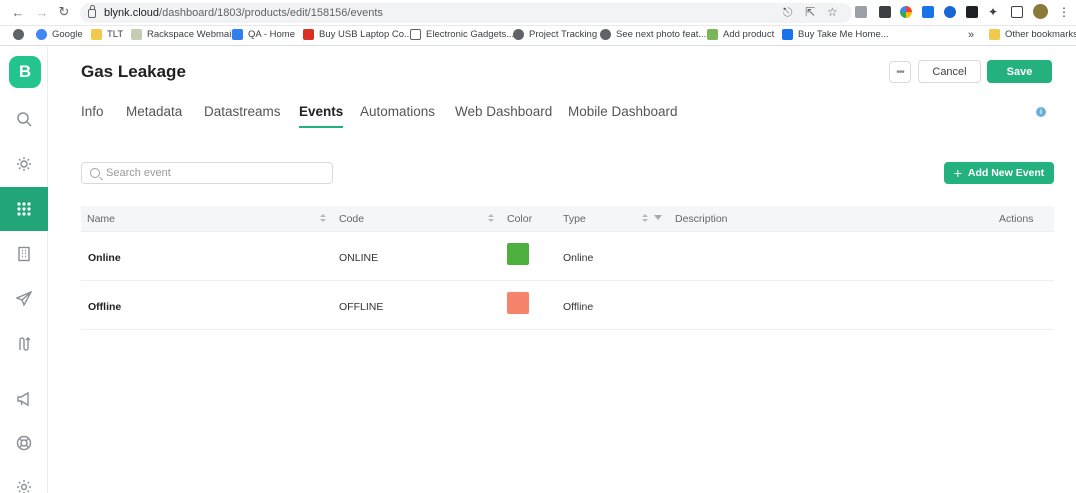 The height and width of the screenshot is (493, 1076). What do you see at coordinates (21, 34) in the screenshot?
I see `apps-icon` at bounding box center [21, 34].